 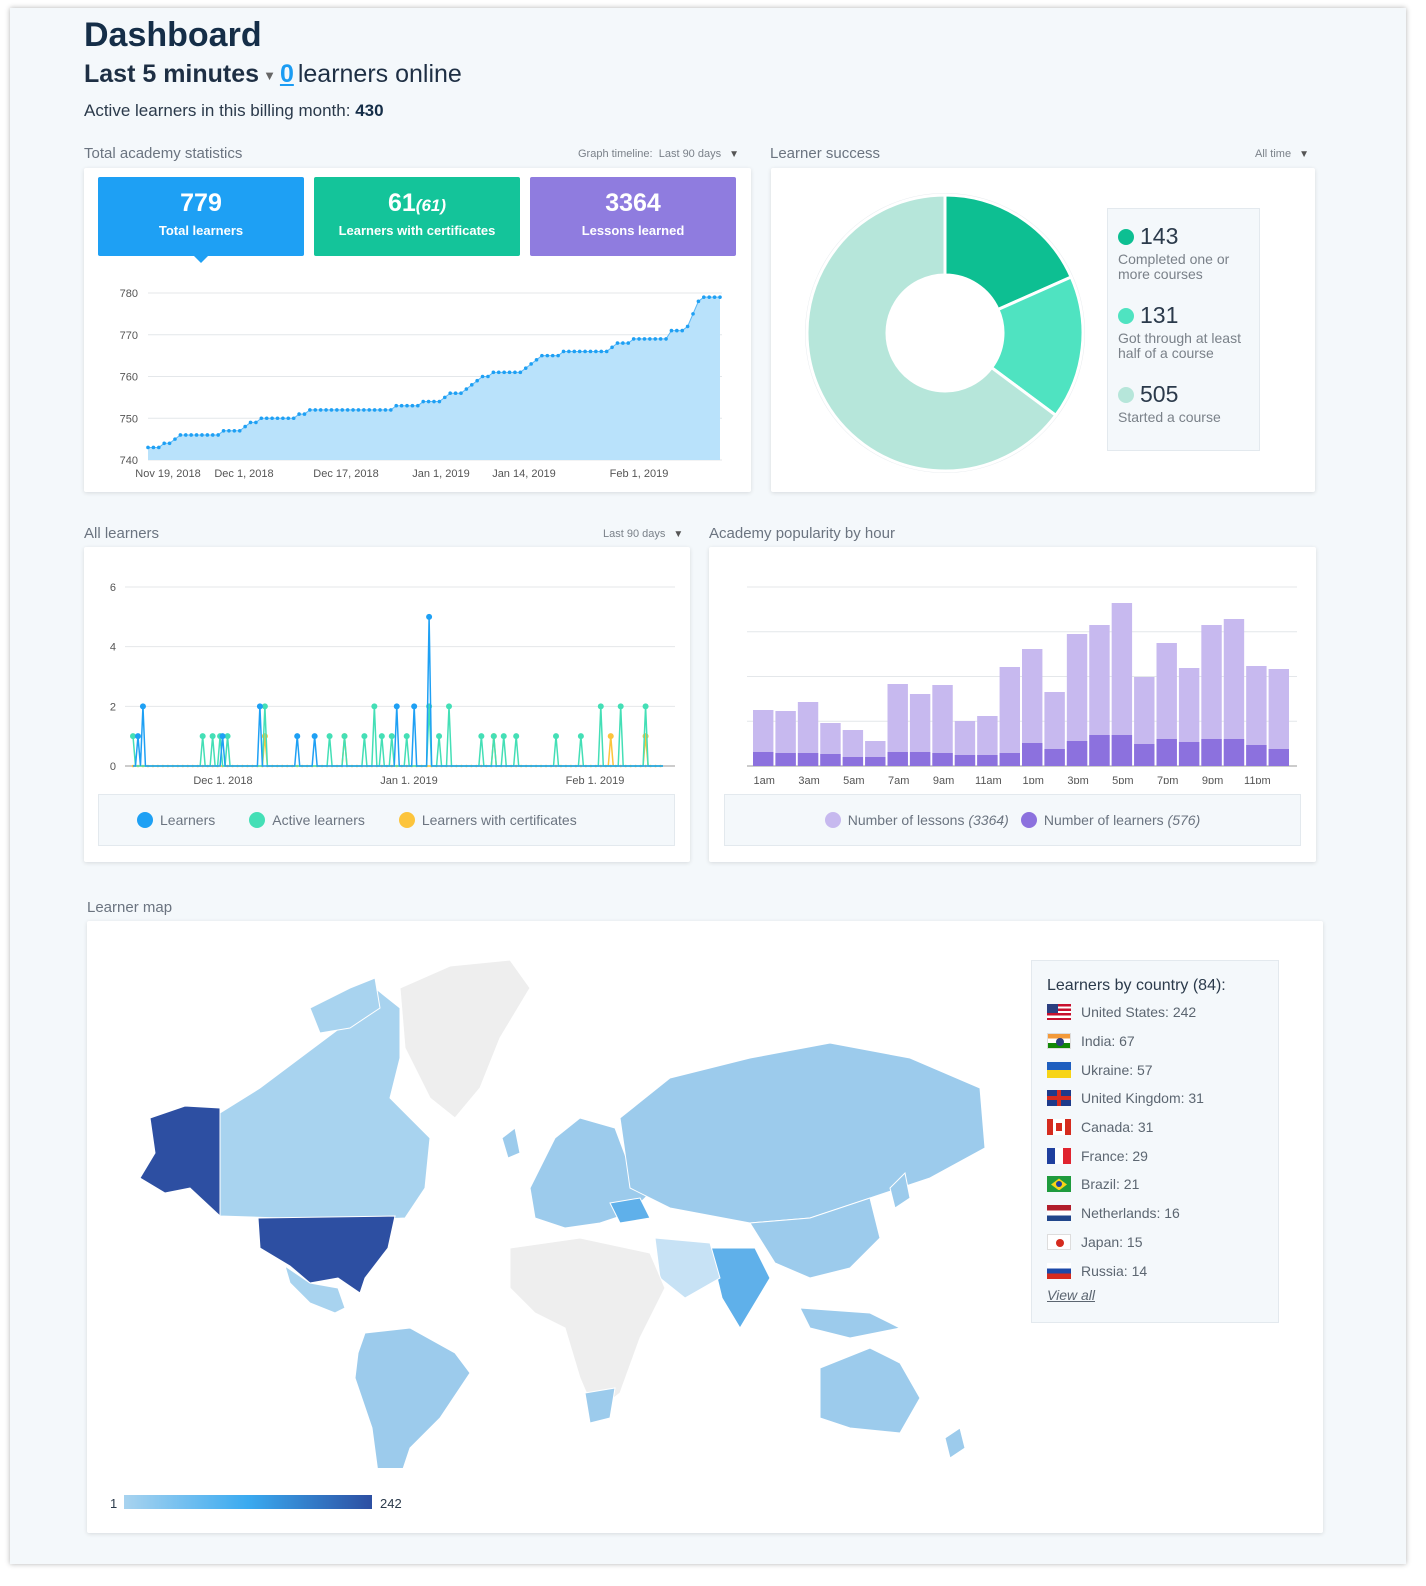 I want to click on scale-min: 1, so click(x=114, y=1503).